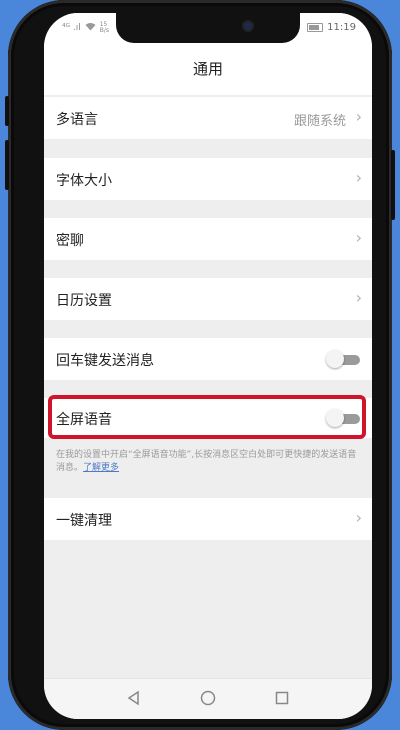 This screenshot has height=730, width=400. Describe the element at coordinates (104, 27) in the screenshot. I see `network-speed: 15 B/s` at that location.